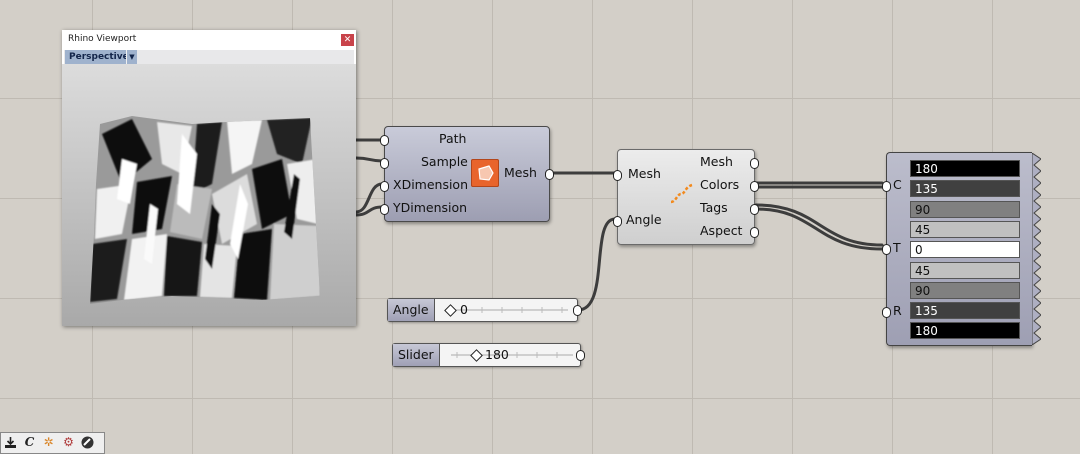 Image resolution: width=1080 pixels, height=454 pixels. I want to click on download-icon, so click(10, 442).